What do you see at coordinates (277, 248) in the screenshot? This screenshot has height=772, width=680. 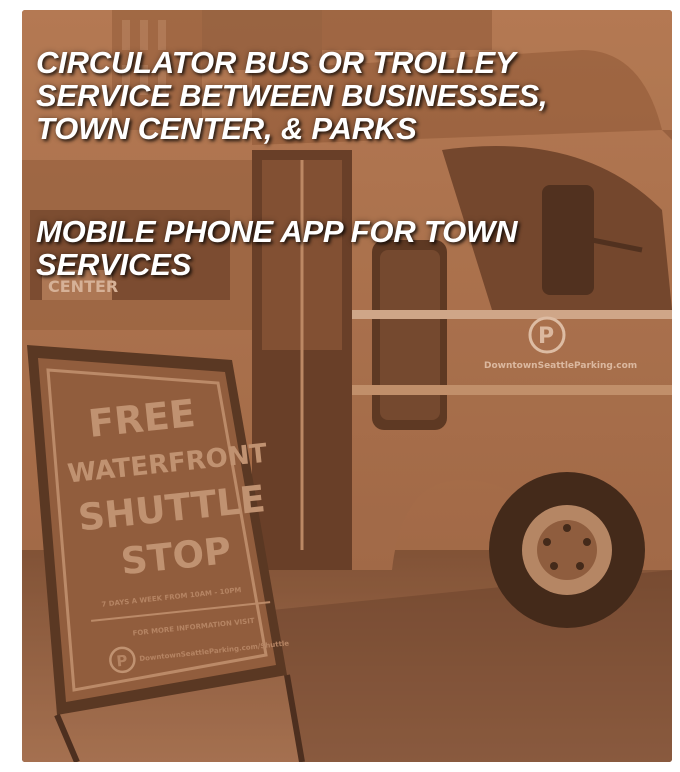 I see `headline-mobile-app: MOBILE PHONE APP FOR TOWN SERVICES` at bounding box center [277, 248].